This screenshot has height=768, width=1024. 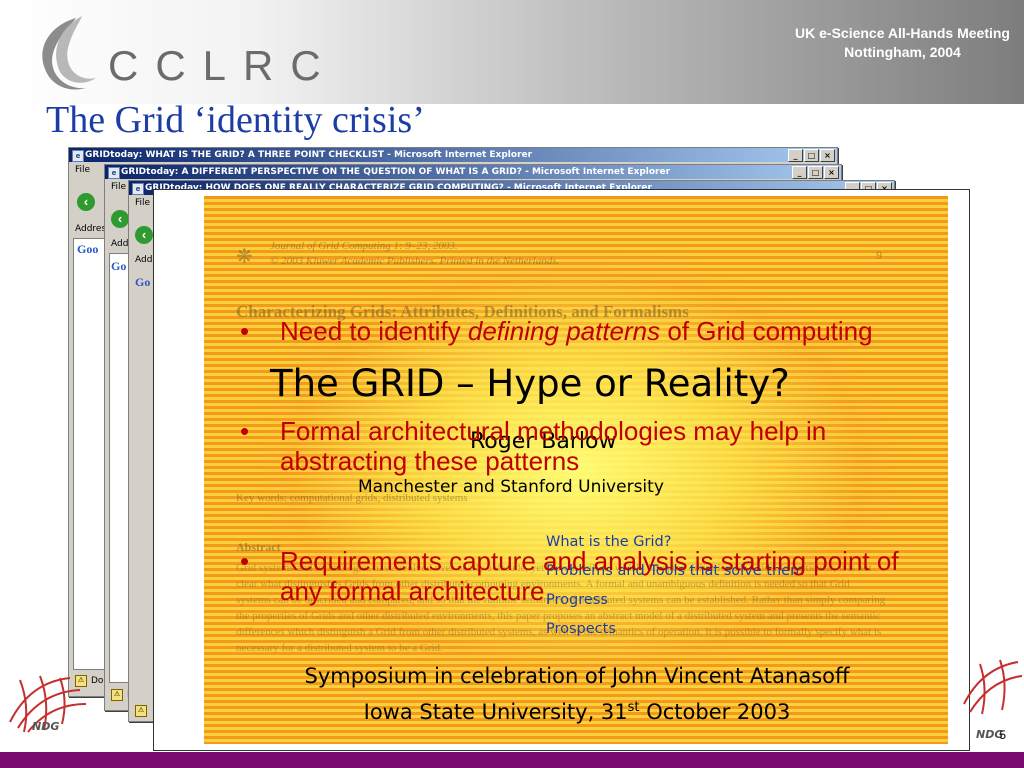 I want to click on paper-page-number: 9, so click(x=879, y=255).